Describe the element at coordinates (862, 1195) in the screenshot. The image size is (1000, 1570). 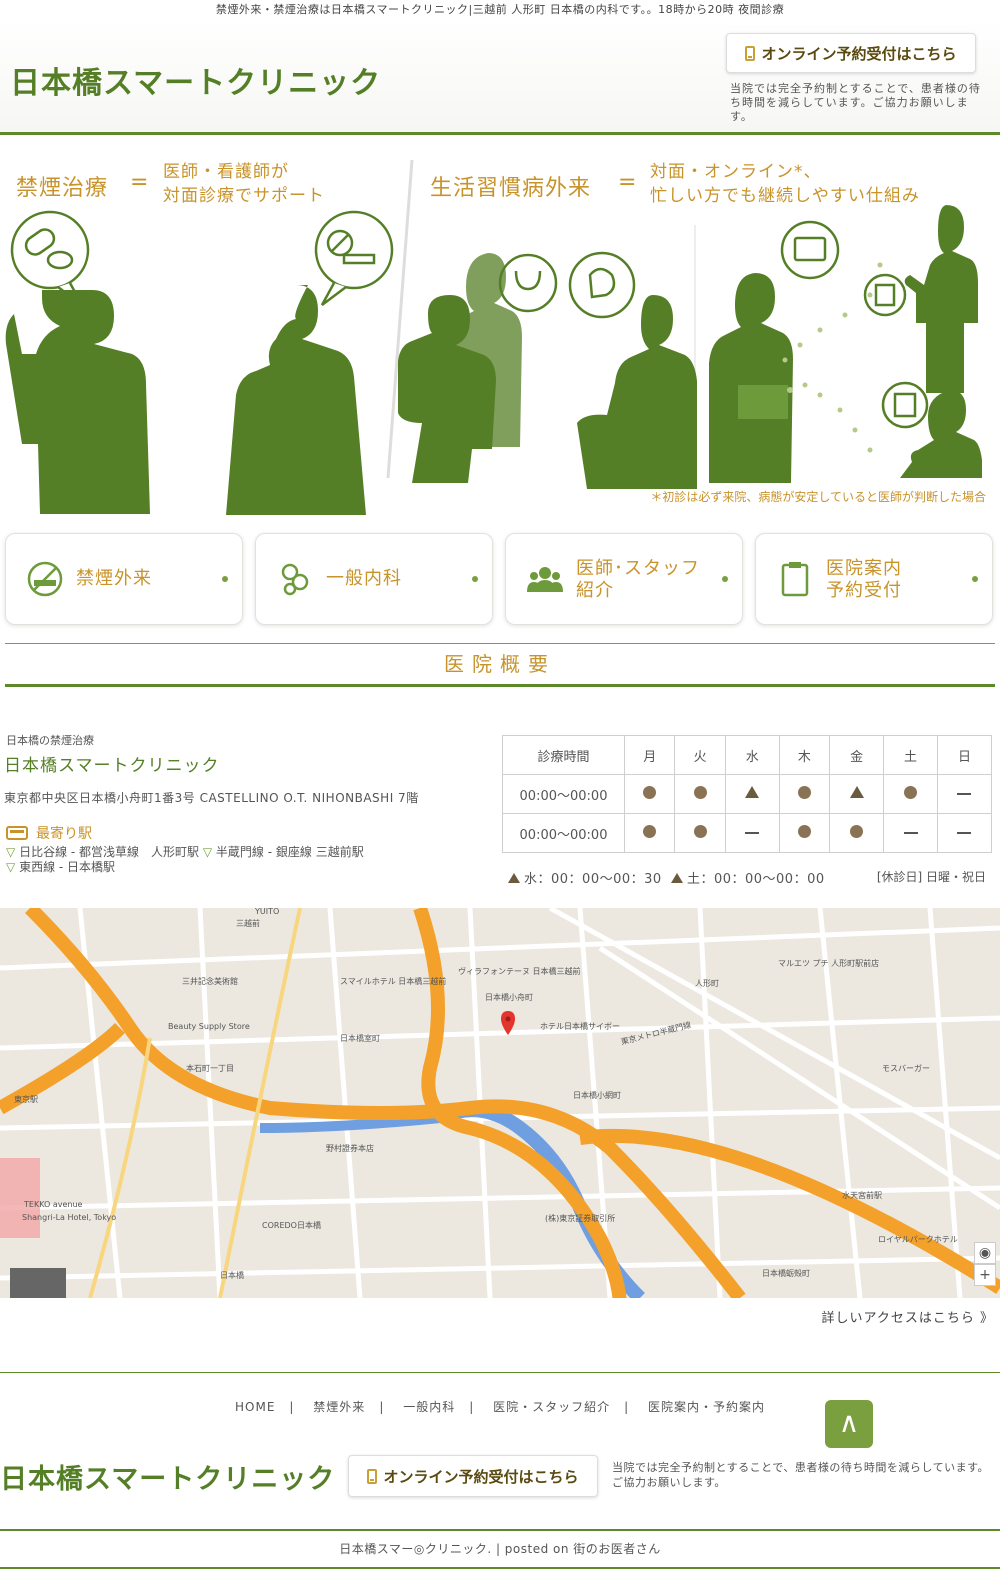
I see `map-label: 水天宮前駅` at that location.